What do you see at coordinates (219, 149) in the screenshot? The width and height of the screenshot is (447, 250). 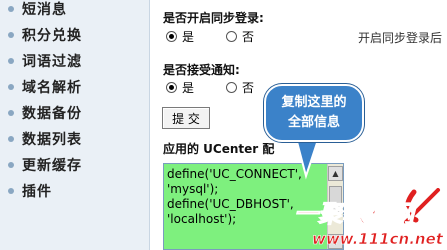 I see `ucenter-config-label: 应用的 UCenter 配` at bounding box center [219, 149].